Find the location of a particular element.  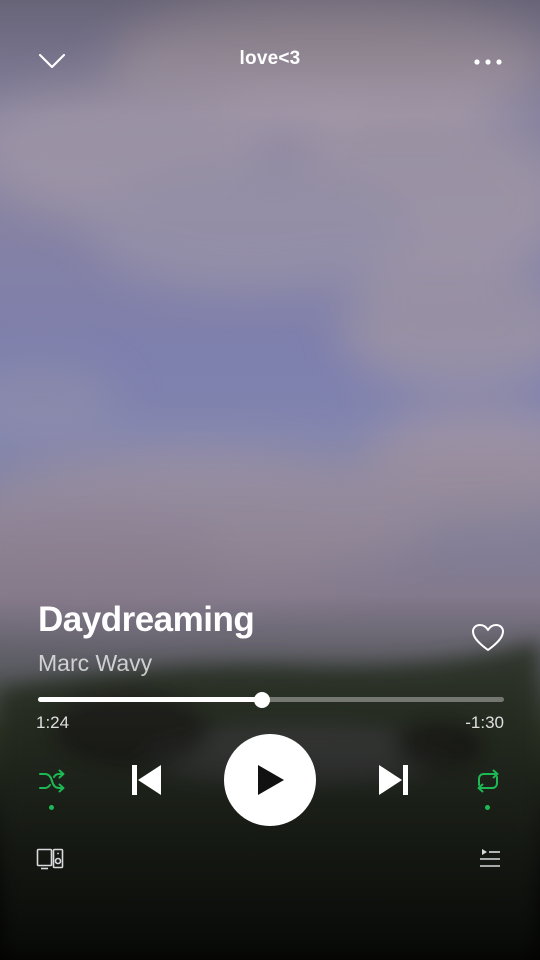

playlist-context-title: love<3 is located at coordinates (270, 58).